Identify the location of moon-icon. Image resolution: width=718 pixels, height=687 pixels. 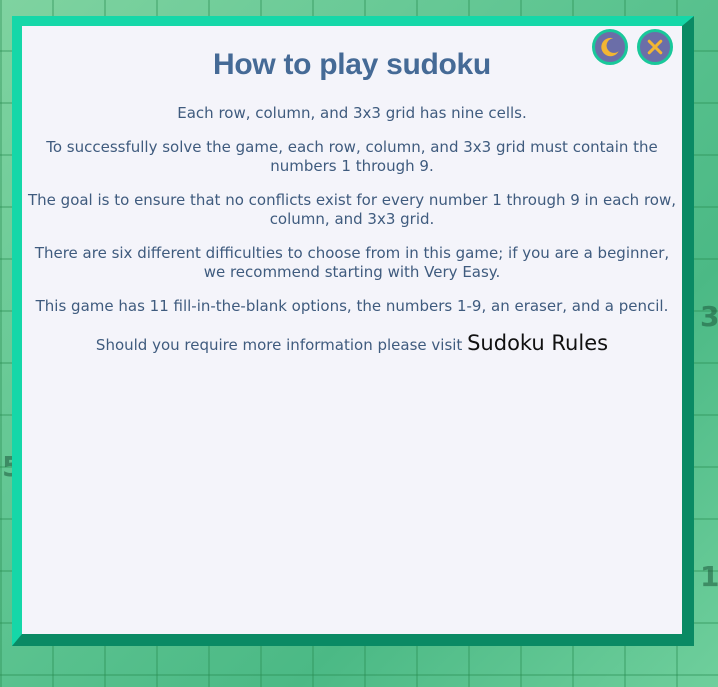
(610, 47).